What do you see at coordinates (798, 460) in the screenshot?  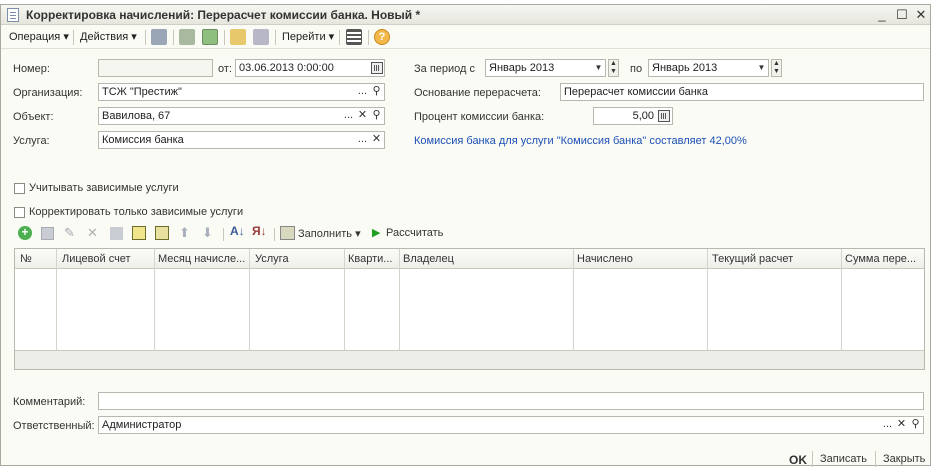 I see `ok-button: OK` at bounding box center [798, 460].